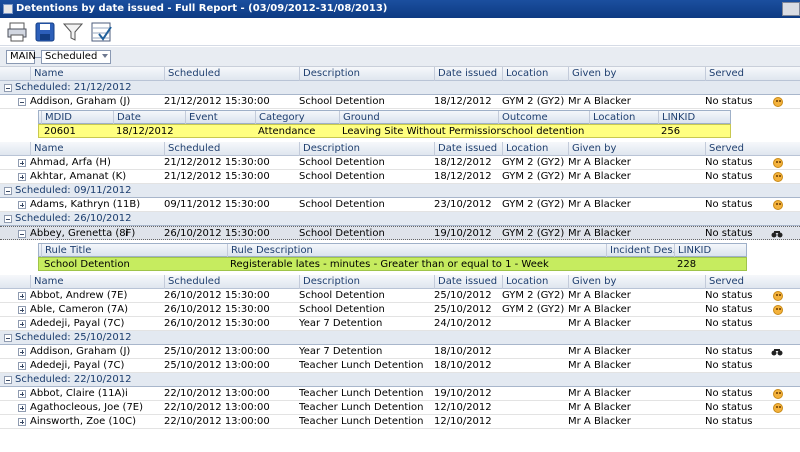 This screenshot has height=452, width=800. I want to click on cell-description: Year 7 Detention, so click(341, 323).